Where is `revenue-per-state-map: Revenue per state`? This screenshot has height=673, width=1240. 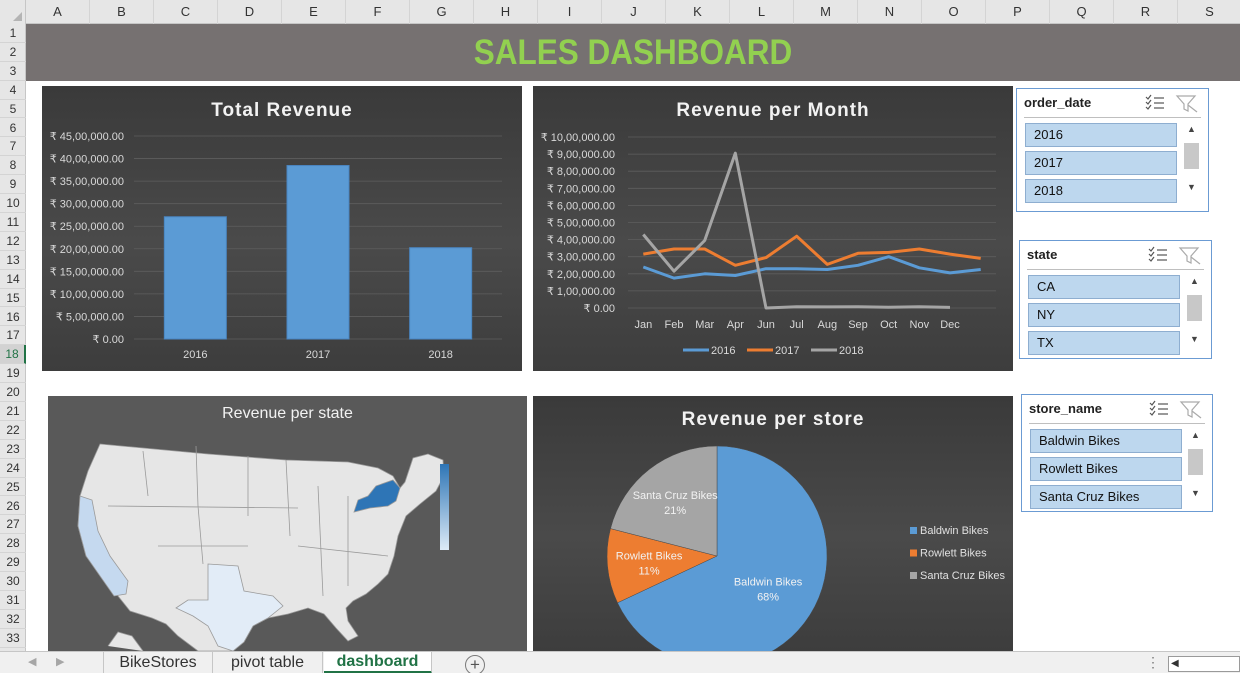 revenue-per-state-map: Revenue per state is located at coordinates (287, 523).